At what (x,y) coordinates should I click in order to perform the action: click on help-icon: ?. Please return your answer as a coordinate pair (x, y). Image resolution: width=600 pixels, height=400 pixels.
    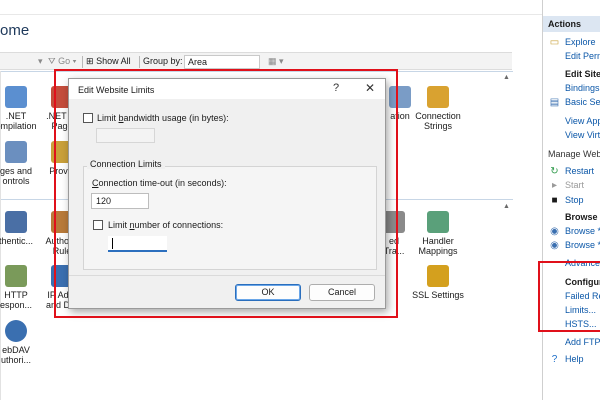
    Looking at the image, I should click on (554, 359).